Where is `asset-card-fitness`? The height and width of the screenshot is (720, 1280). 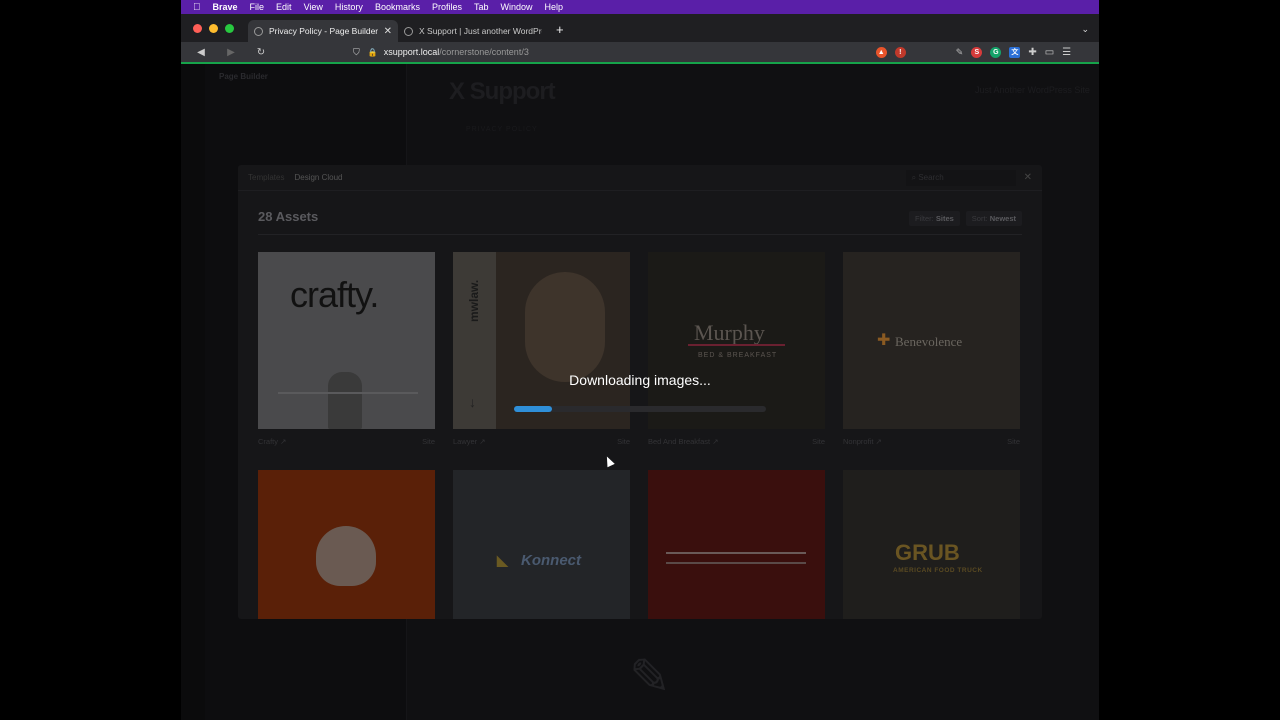 asset-card-fitness is located at coordinates (346, 544).